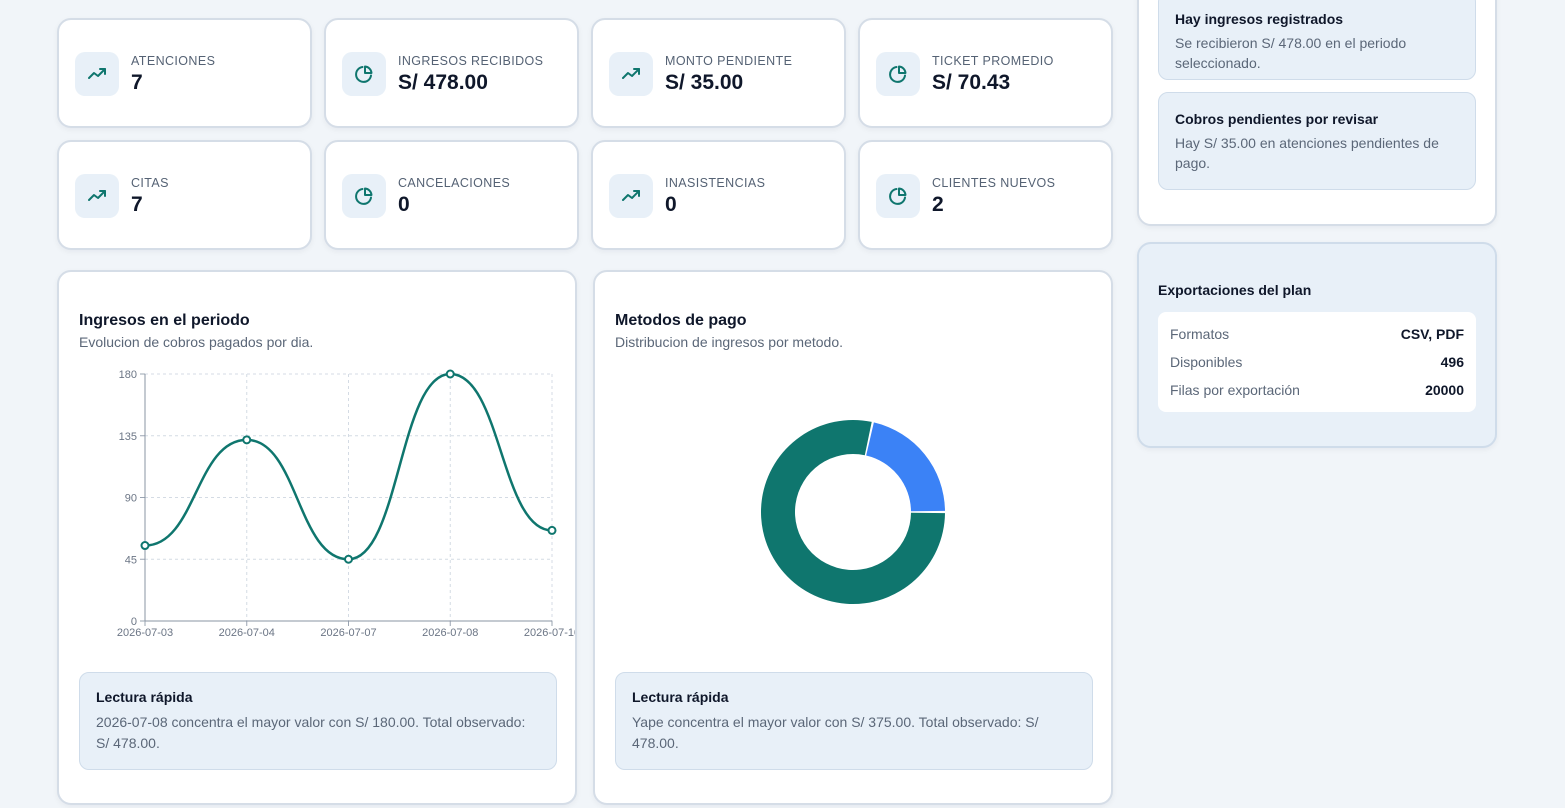  What do you see at coordinates (131, 499) in the screenshot?
I see `y-tick-label: 90` at bounding box center [131, 499].